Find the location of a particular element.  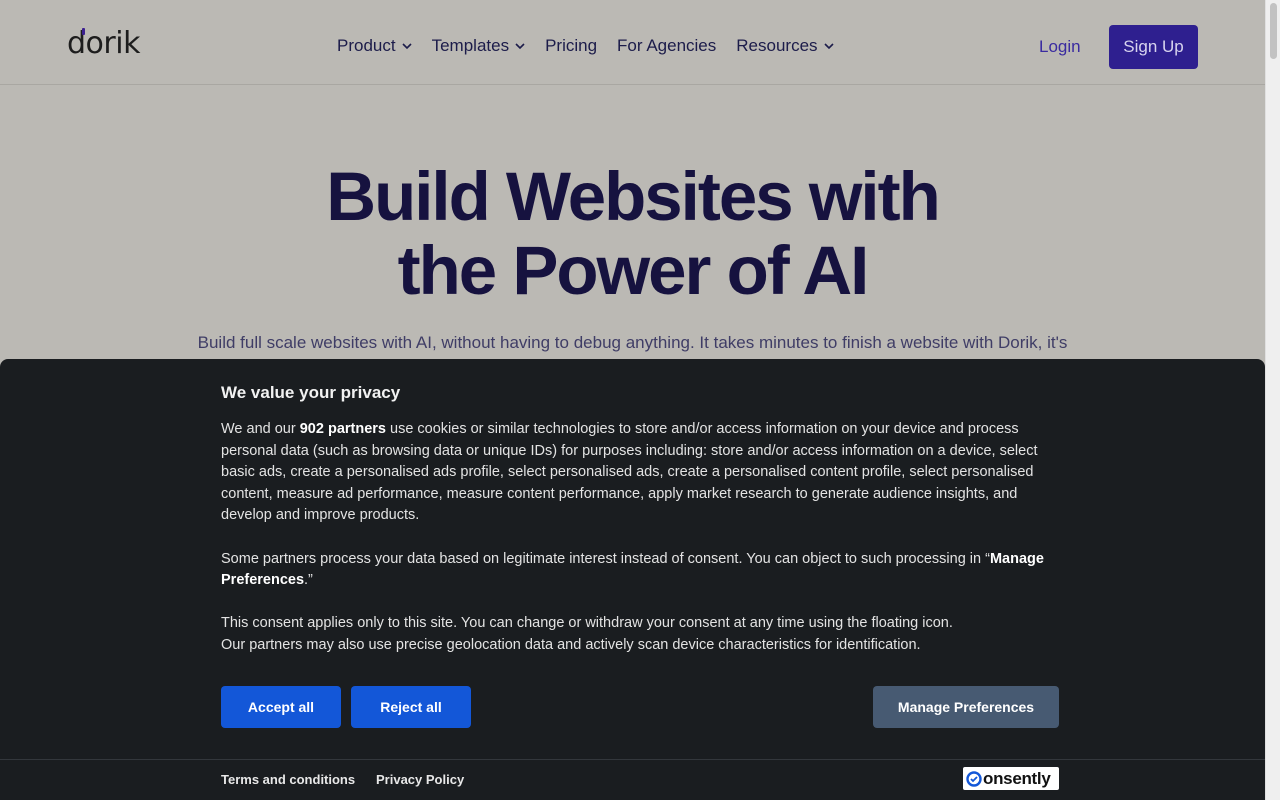

nav-for-agencies: For Agencies is located at coordinates (666, 46).